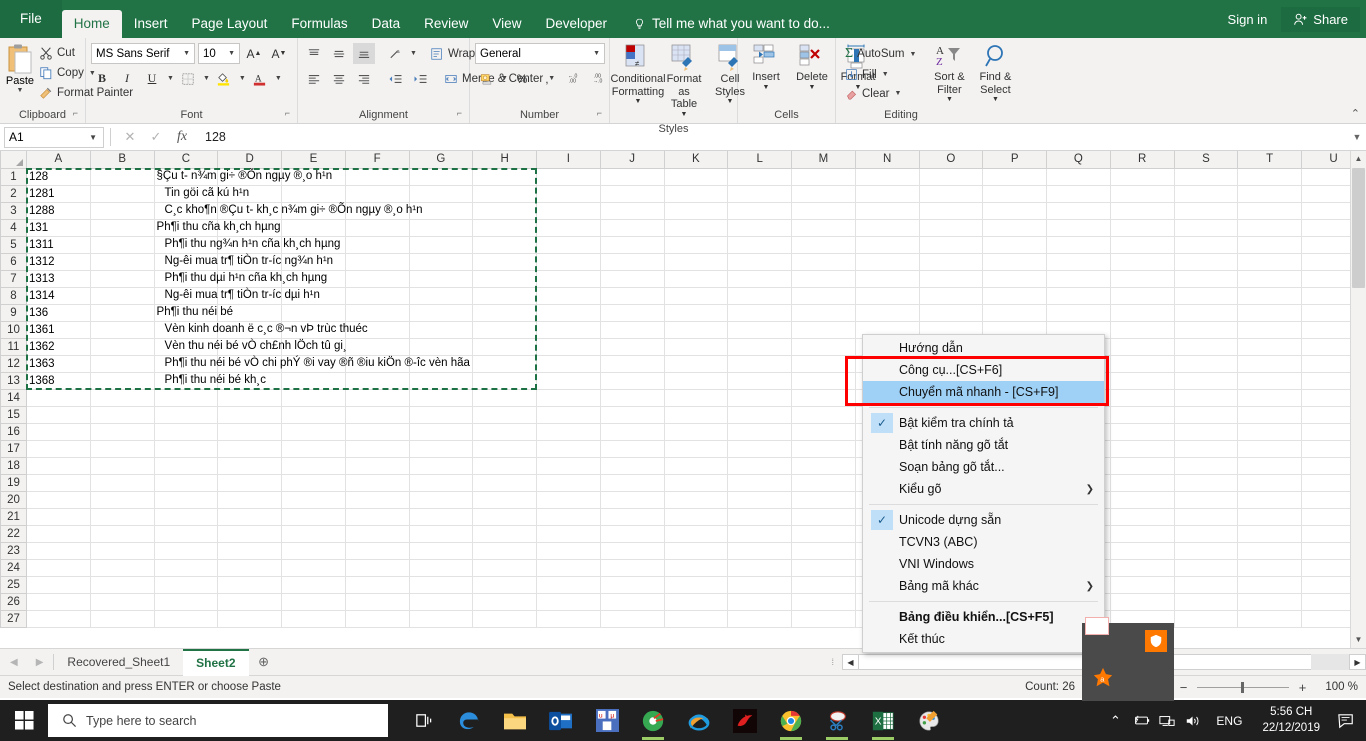 This screenshot has height=741, width=1366. Describe the element at coordinates (1206, 601) in the screenshot. I see `cell-S26` at that location.